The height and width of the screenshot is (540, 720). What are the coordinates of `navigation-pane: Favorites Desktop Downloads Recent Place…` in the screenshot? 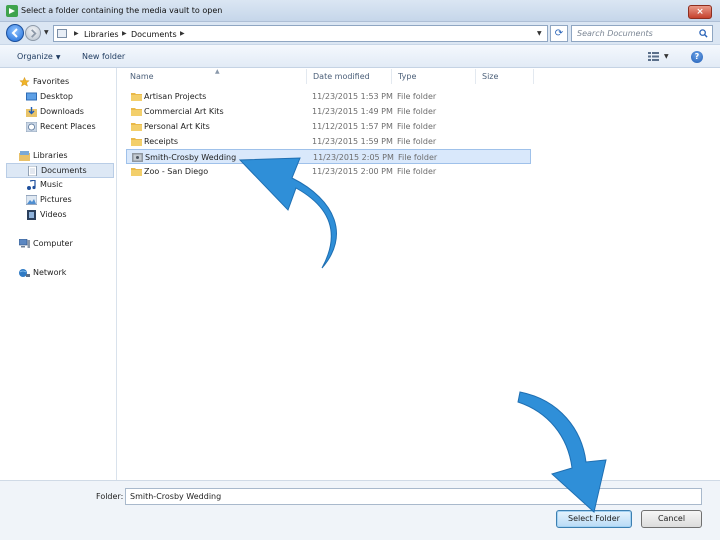 It's located at (58, 274).